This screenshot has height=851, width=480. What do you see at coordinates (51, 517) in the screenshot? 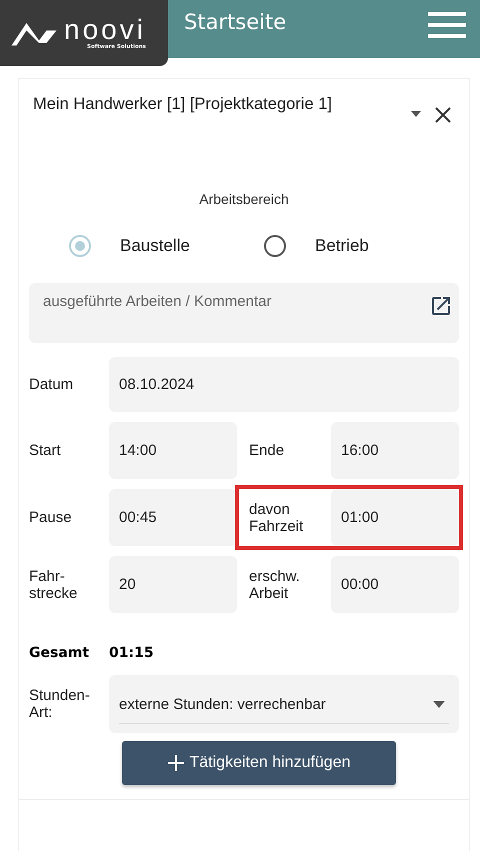
I see `field-label: Pause` at bounding box center [51, 517].